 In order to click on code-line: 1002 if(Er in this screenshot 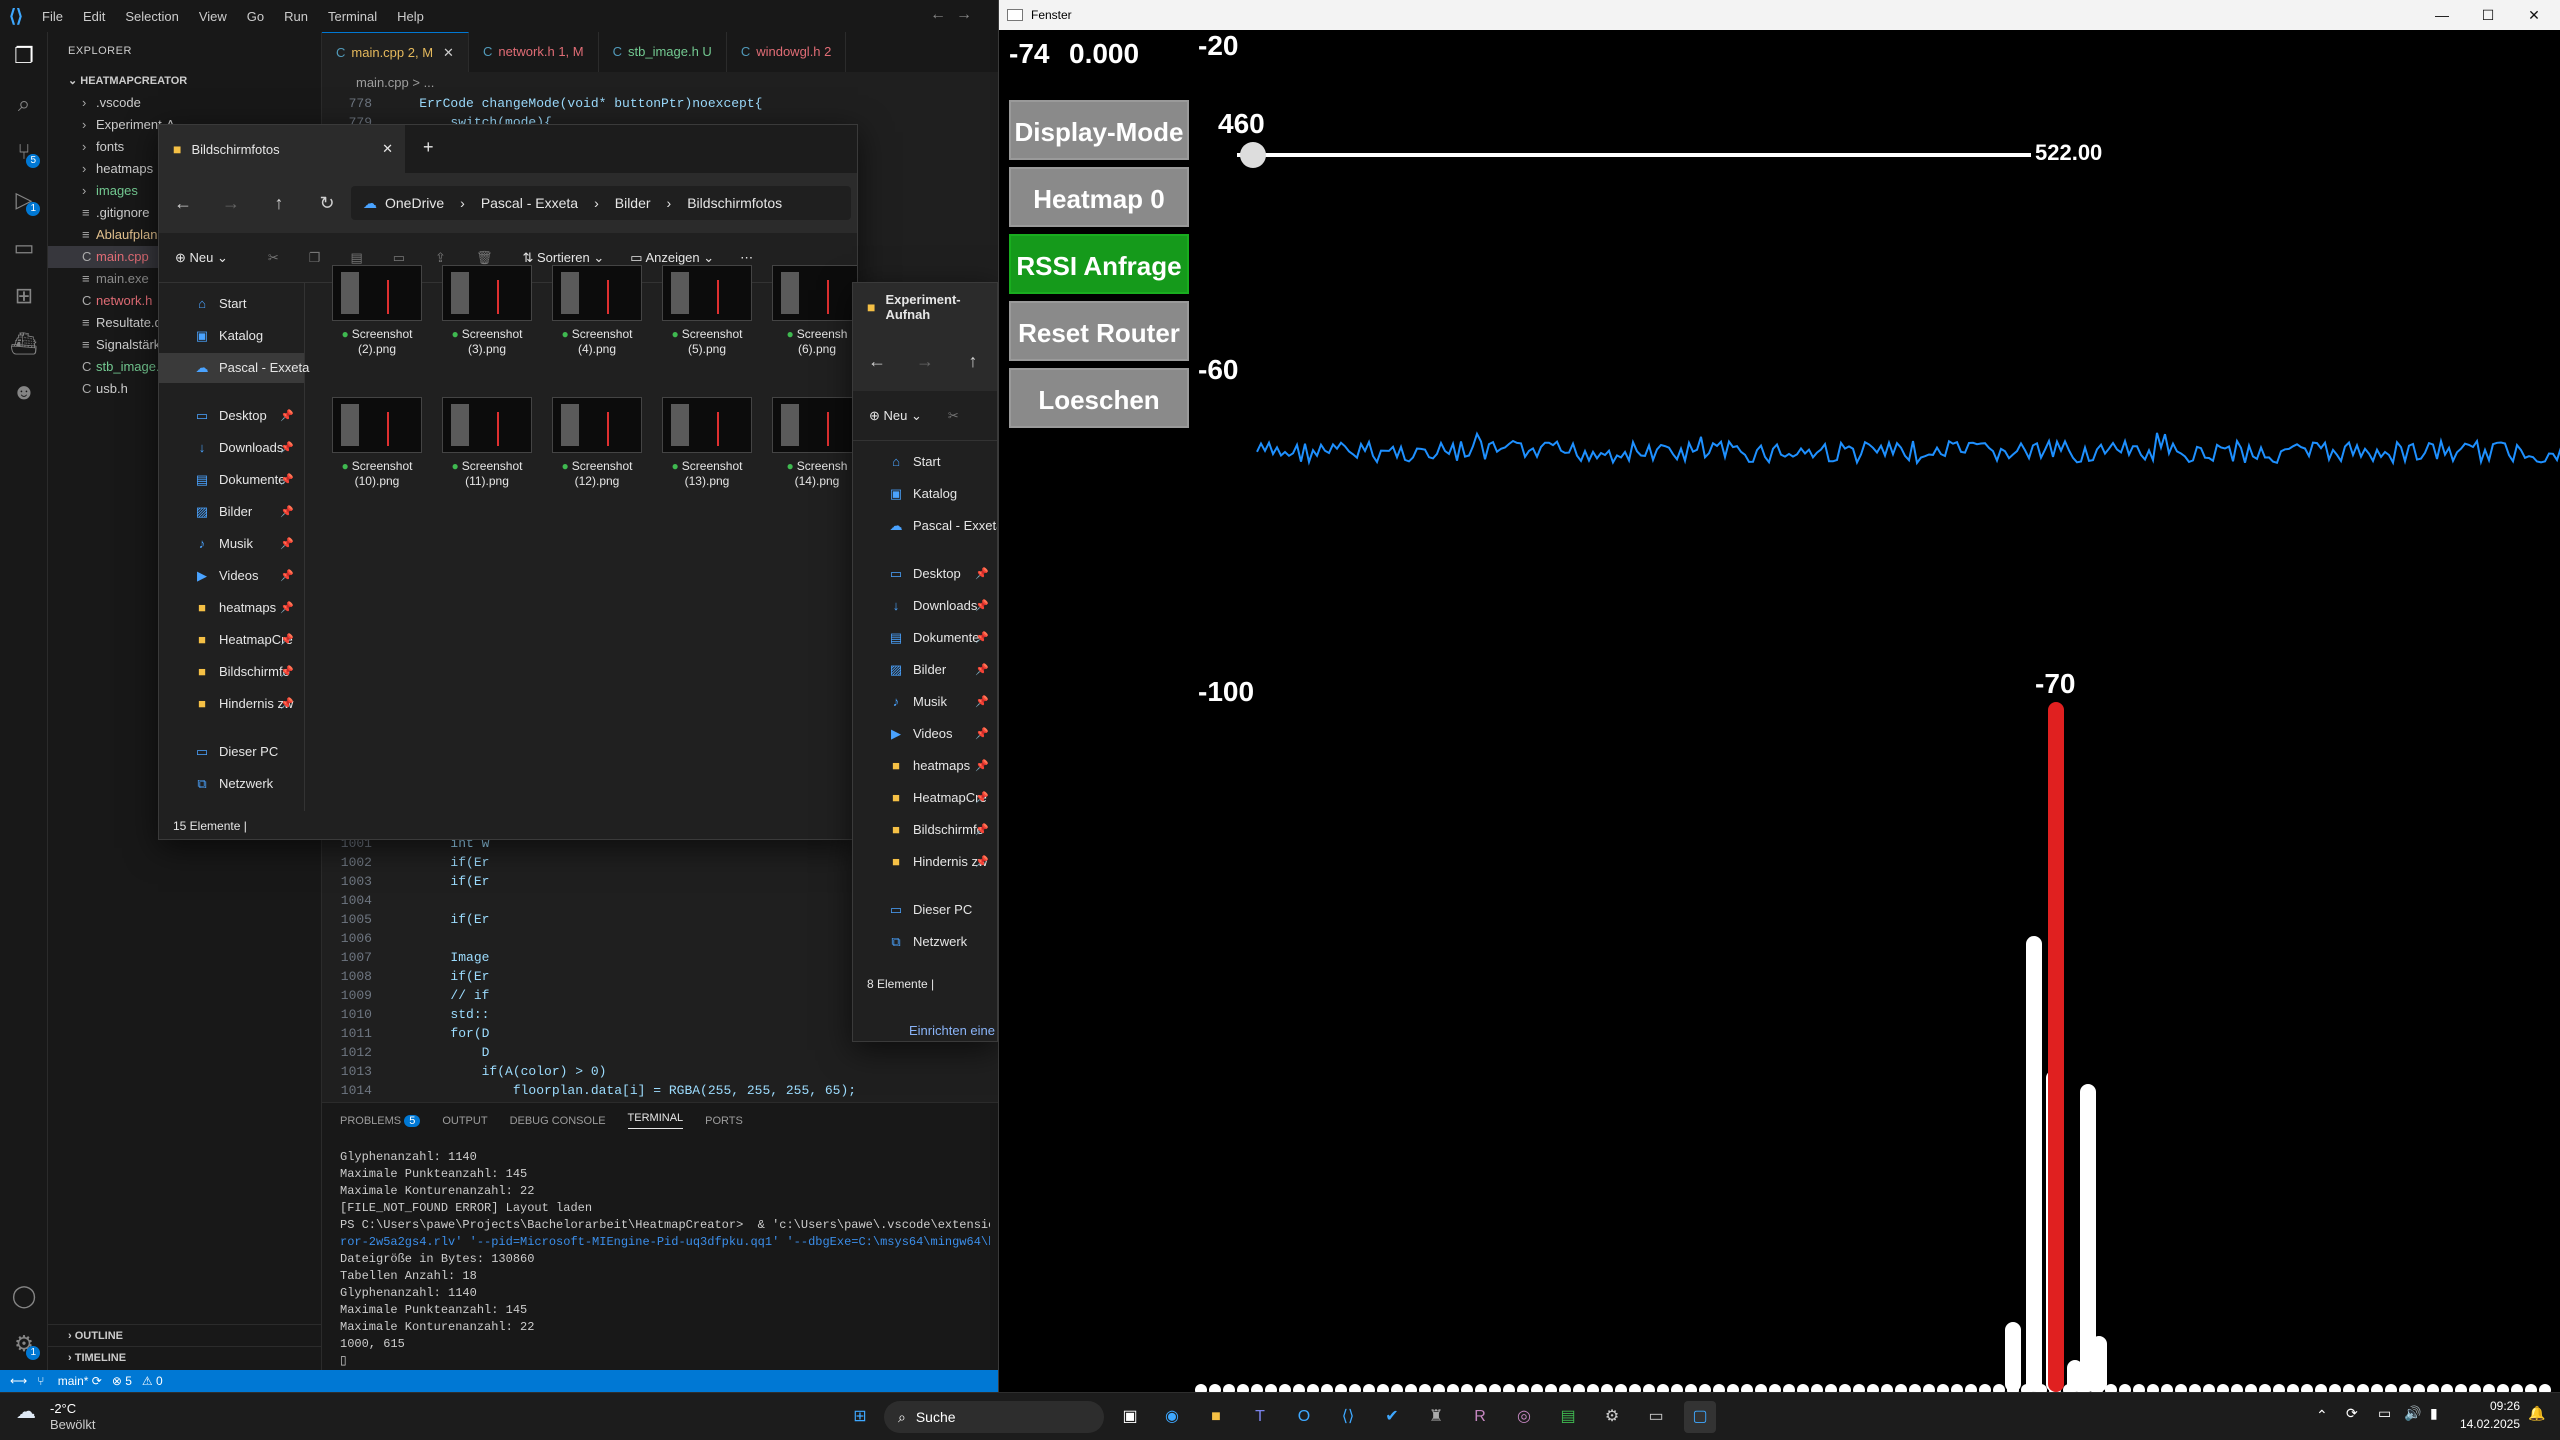, I will do `click(406, 862)`.